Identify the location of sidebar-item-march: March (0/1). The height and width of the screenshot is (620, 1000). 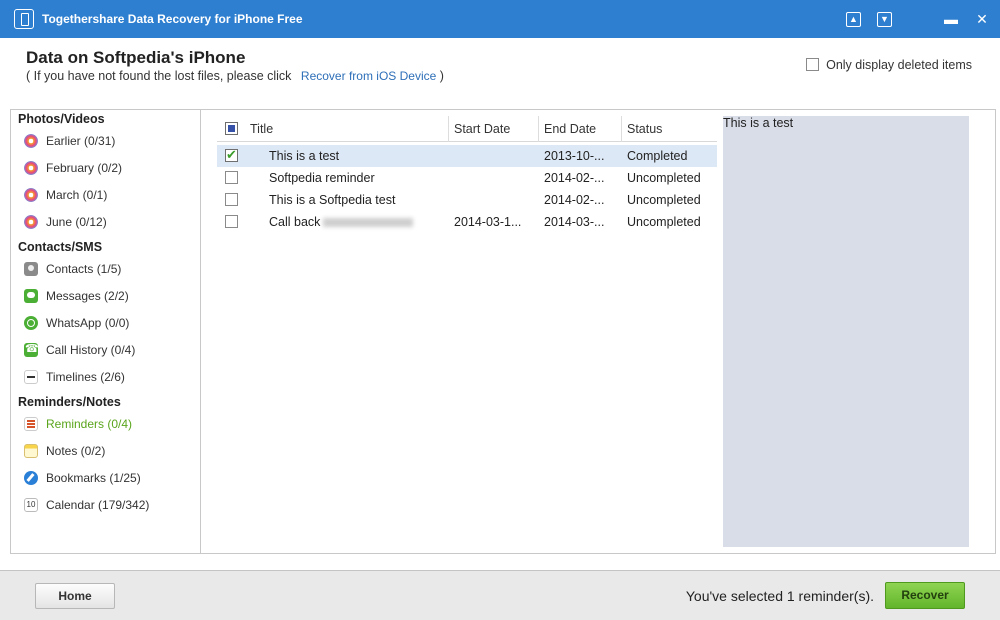
(65, 195).